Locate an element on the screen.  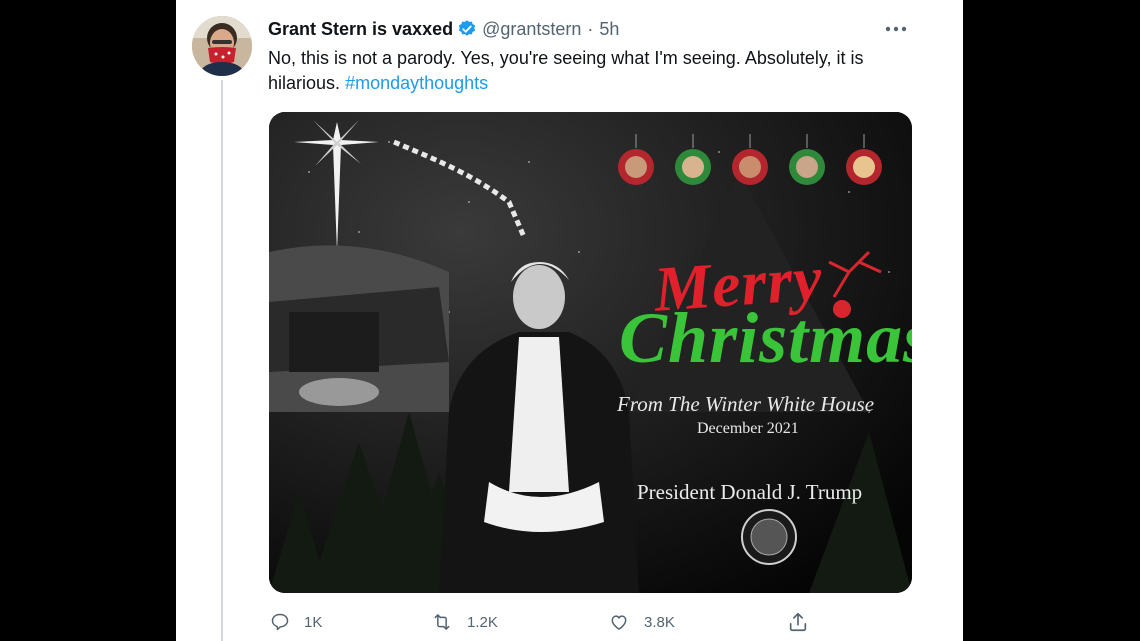
reply-icon is located at coordinates (280, 622).